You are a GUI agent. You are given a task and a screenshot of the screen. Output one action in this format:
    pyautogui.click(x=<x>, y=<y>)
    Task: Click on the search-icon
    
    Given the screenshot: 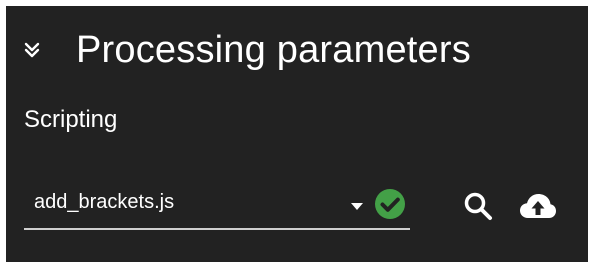 What is the action you would take?
    pyautogui.click(x=478, y=206)
    